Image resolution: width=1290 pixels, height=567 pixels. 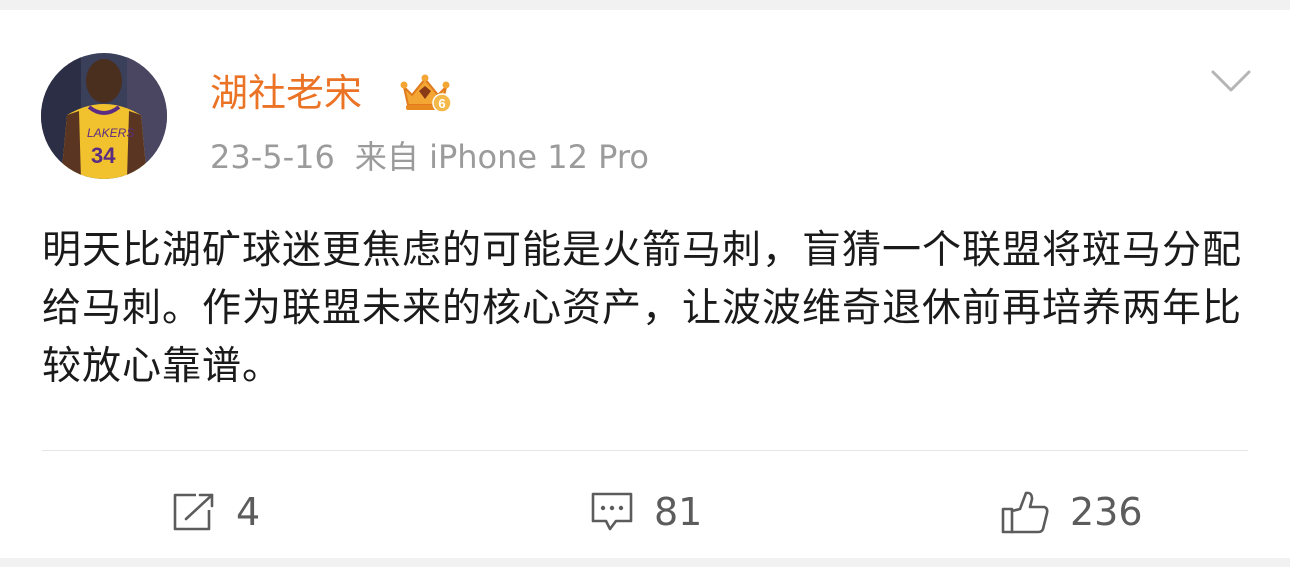 What do you see at coordinates (103, 155) in the screenshot?
I see `svg-text: 34` at bounding box center [103, 155].